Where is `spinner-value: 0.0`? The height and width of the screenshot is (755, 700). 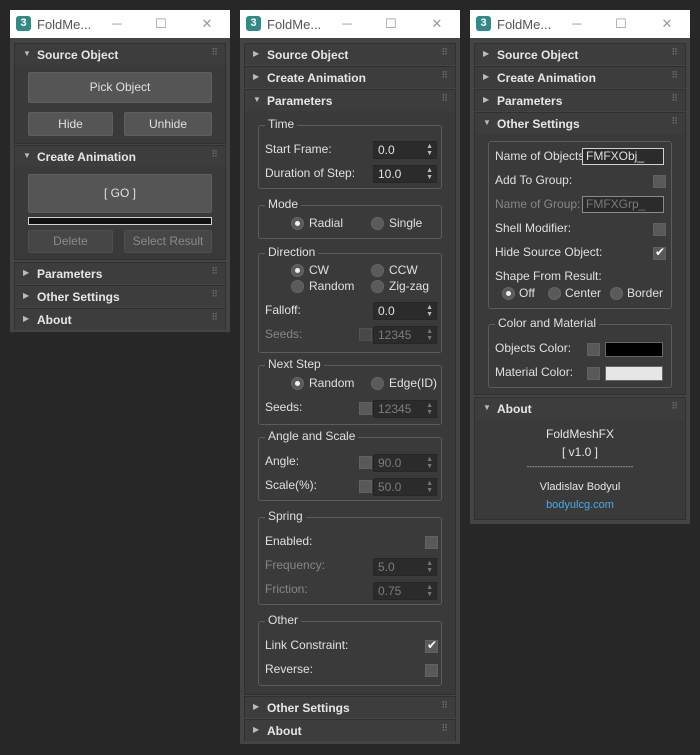 spinner-value: 0.0 is located at coordinates (386, 150).